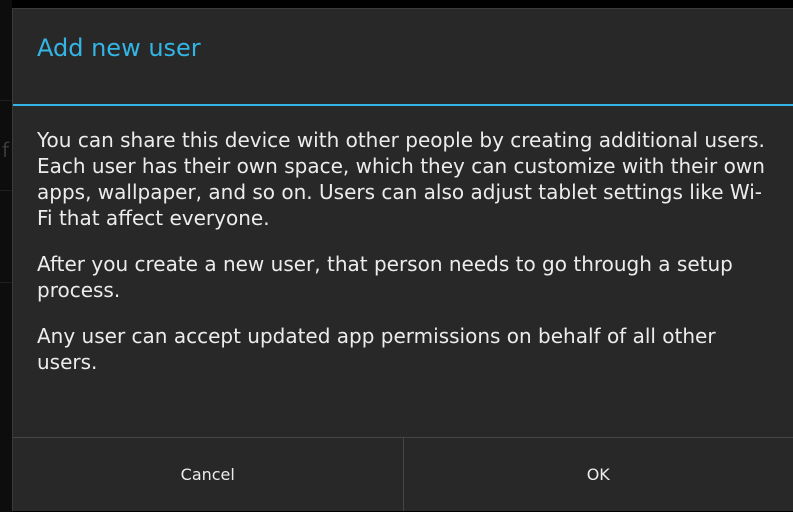  Describe the element at coordinates (6, 150) in the screenshot. I see `background-partial-text: f` at that location.